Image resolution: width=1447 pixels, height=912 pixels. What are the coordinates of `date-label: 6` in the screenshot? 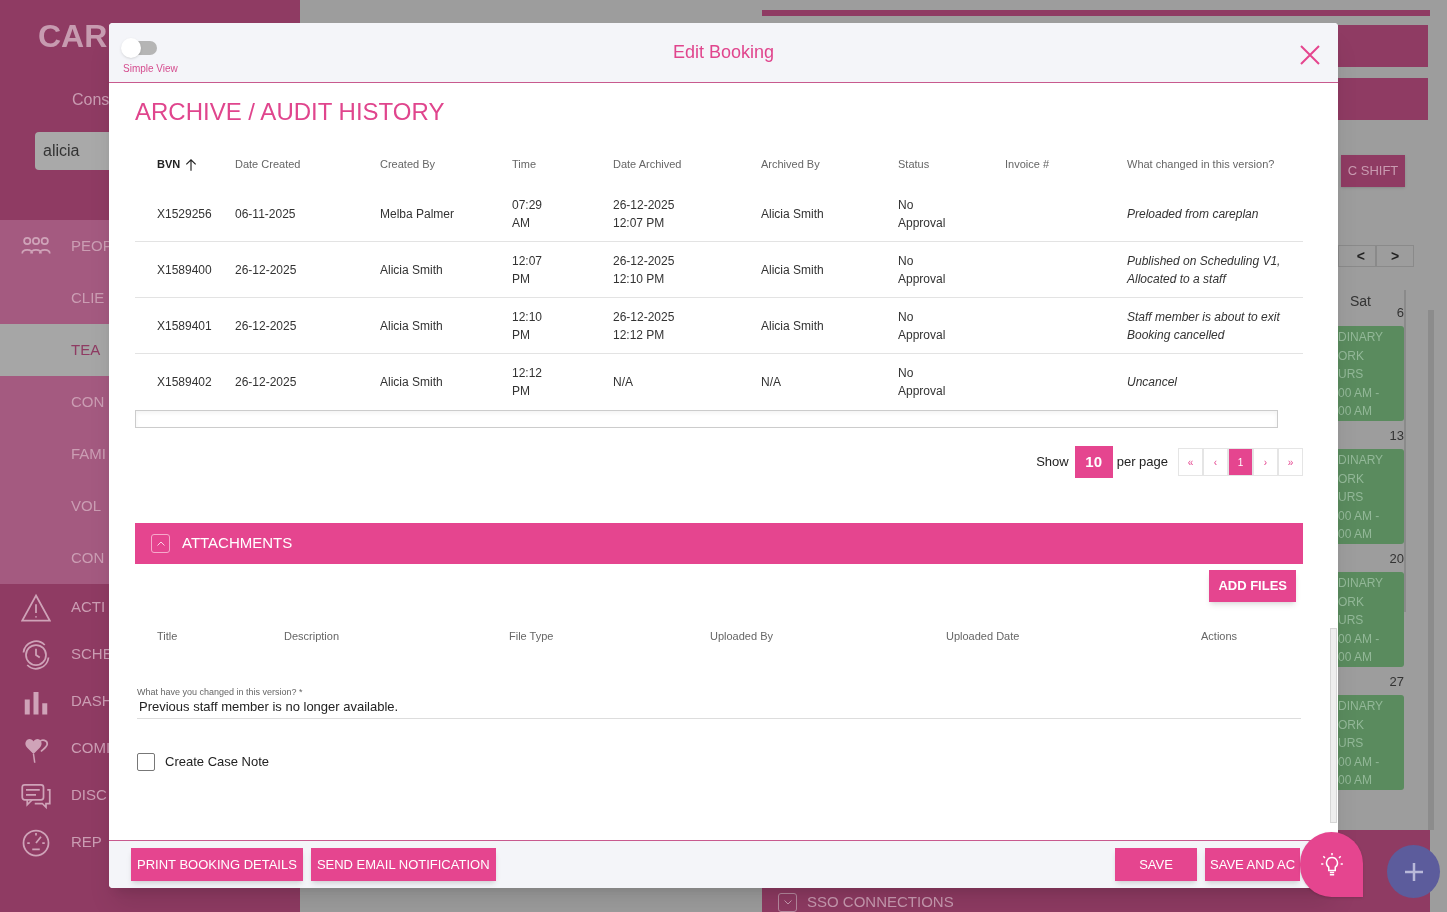 It's located at (1400, 313).